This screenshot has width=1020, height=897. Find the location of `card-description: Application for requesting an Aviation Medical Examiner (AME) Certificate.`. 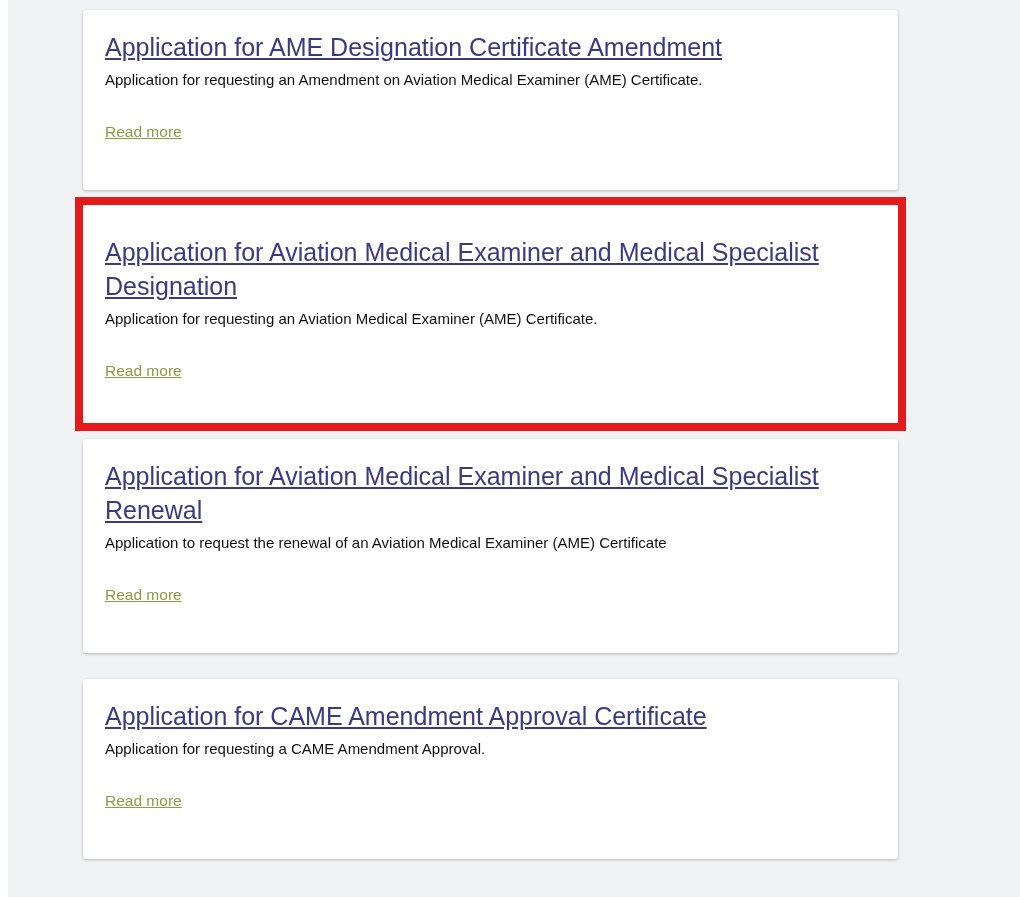

card-description: Application for requesting an Aviation Medical Examiner (AME) Certificate. is located at coordinates (352, 319).